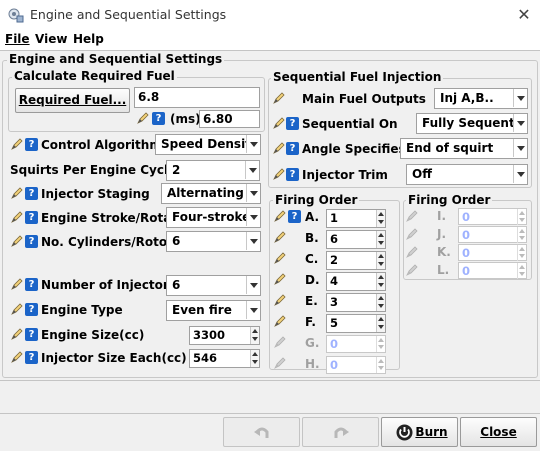  Describe the element at coordinates (334, 302) in the screenshot. I see `firing-order-value: 3` at that location.